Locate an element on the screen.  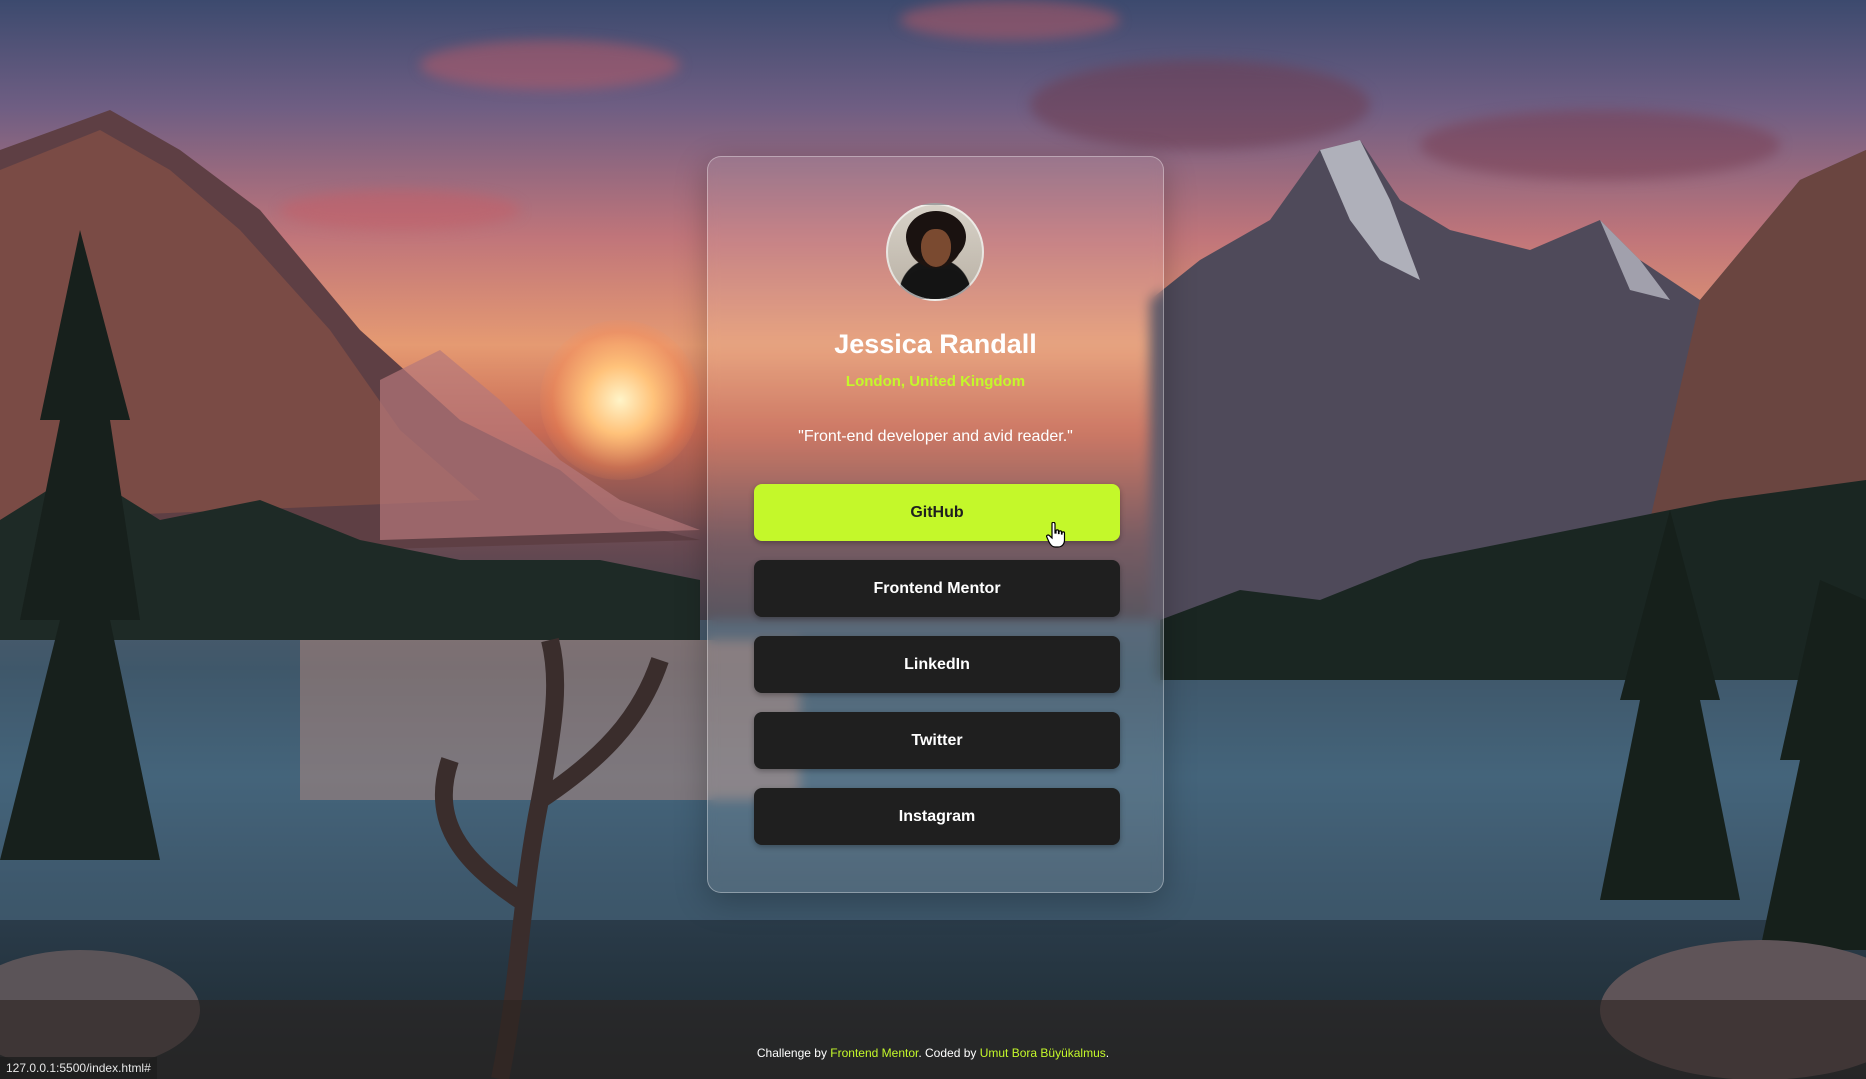
twitter-link-button: Twitter is located at coordinates (937, 740).